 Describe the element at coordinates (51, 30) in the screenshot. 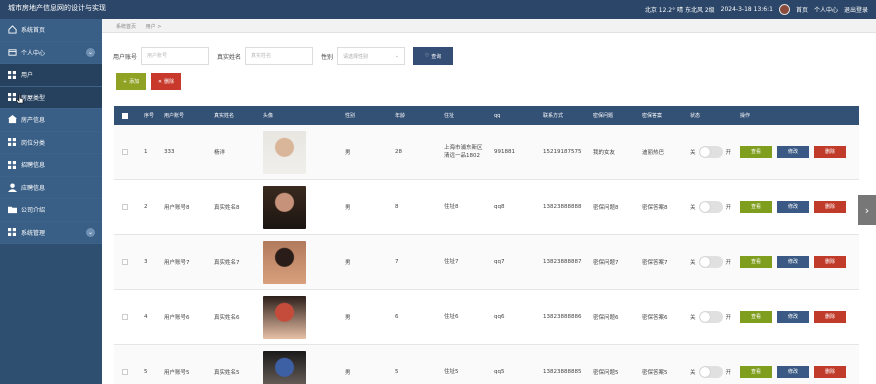

I see `sidebar-item-home: 系统首页` at that location.